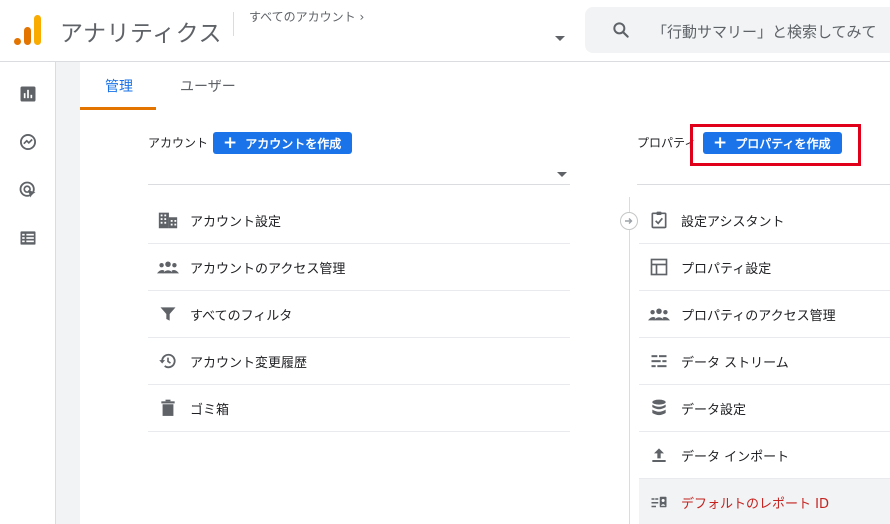 The image size is (890, 524). I want to click on account-dropdown-caret-icon, so click(562, 174).